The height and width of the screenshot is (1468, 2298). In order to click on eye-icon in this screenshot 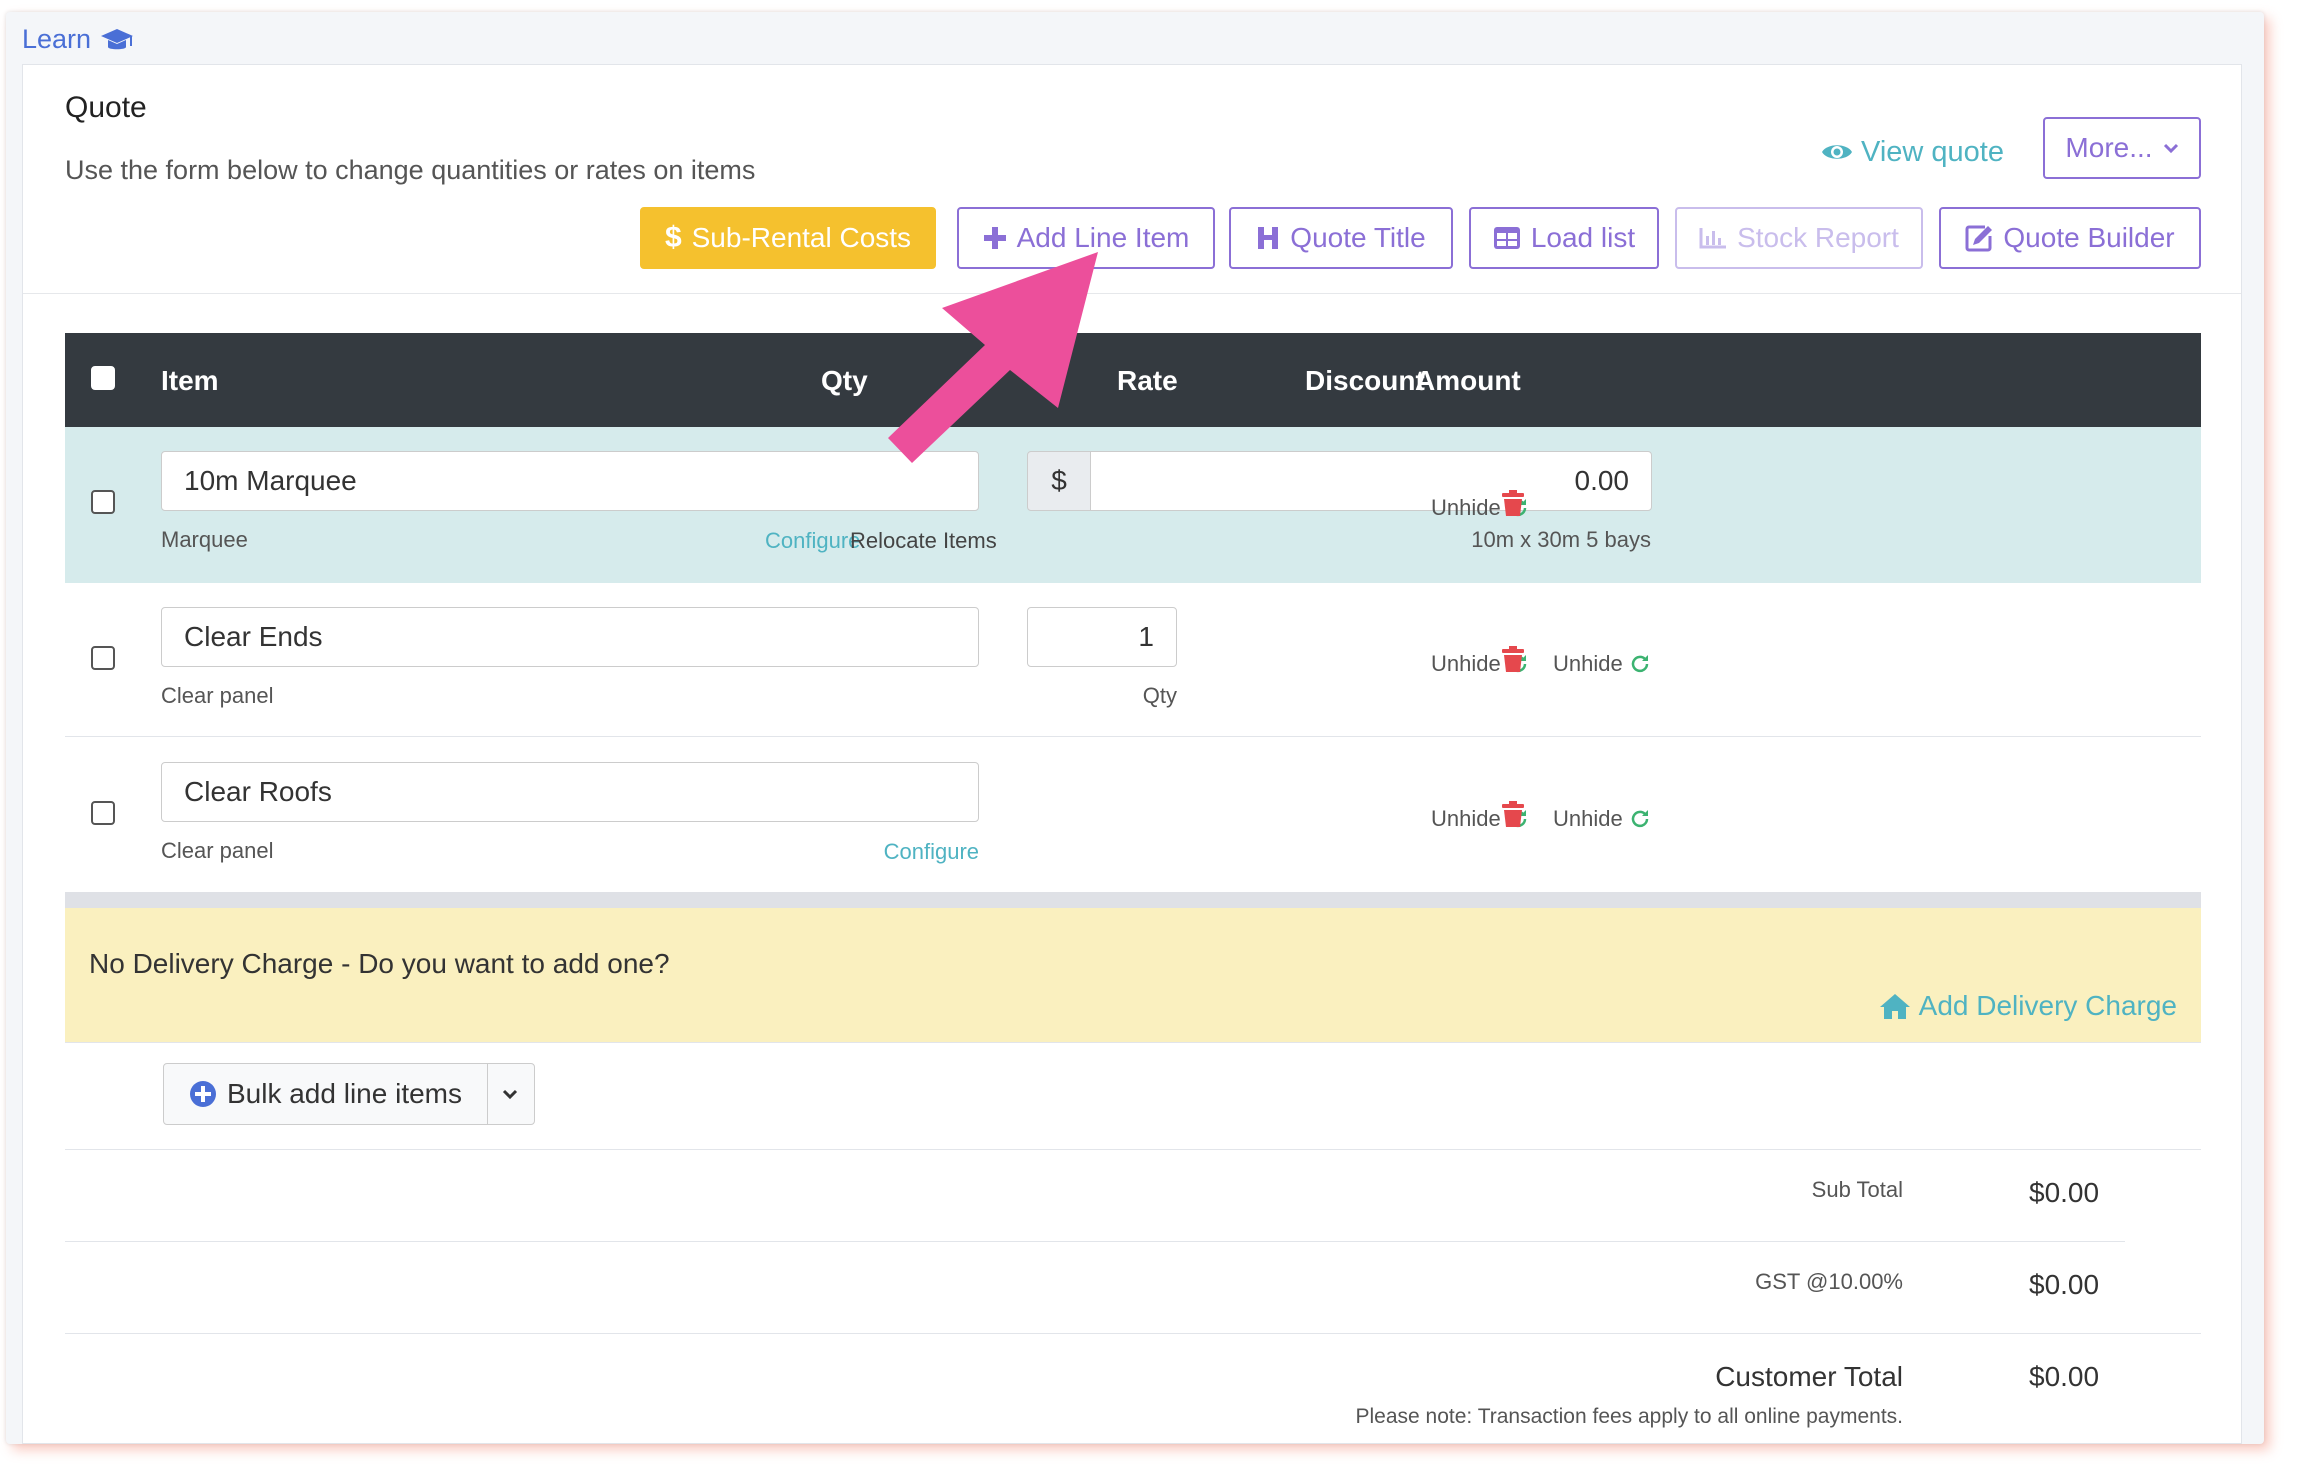, I will do `click(1837, 152)`.